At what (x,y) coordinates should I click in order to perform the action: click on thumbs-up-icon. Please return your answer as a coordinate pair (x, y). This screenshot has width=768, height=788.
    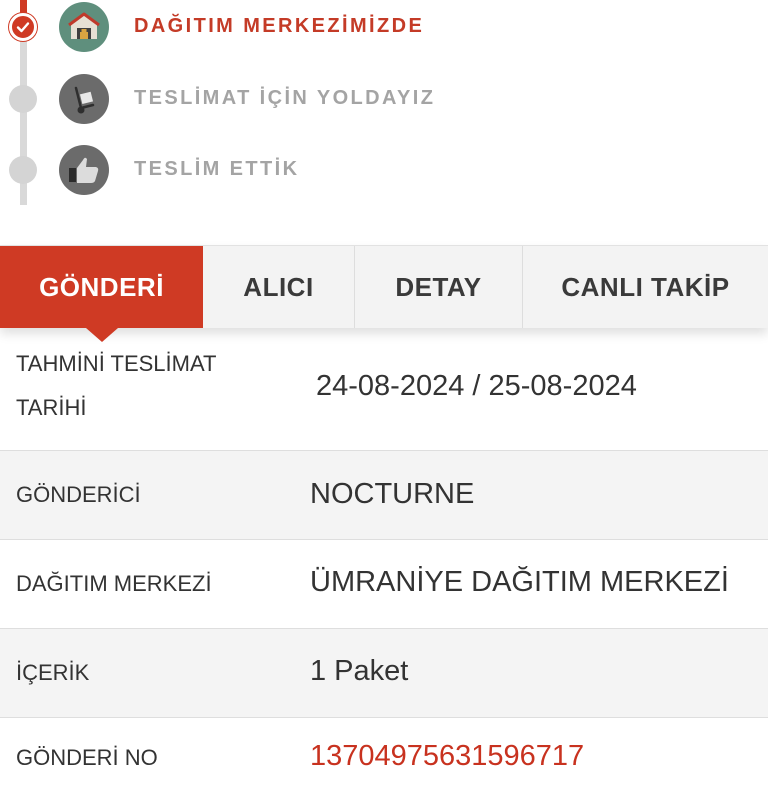
    Looking at the image, I should click on (84, 170).